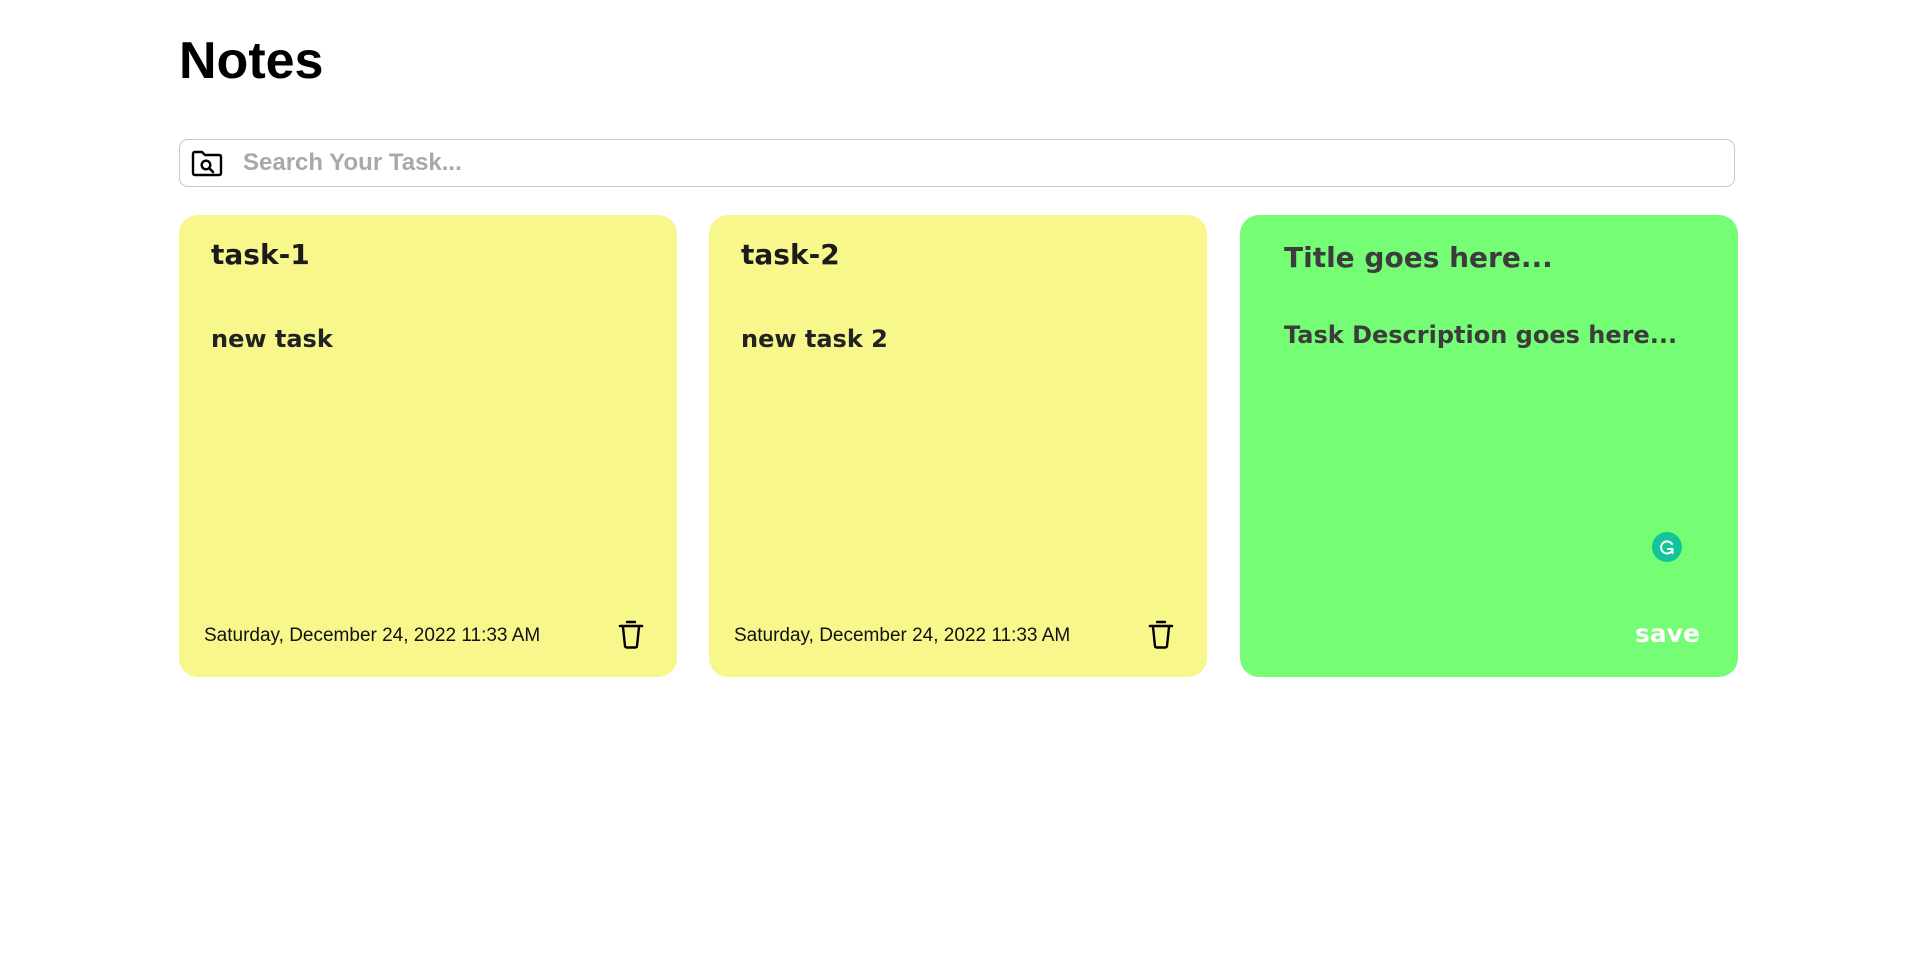 The width and height of the screenshot is (1930, 968). What do you see at coordinates (207, 163) in the screenshot?
I see `folder-search-icon` at bounding box center [207, 163].